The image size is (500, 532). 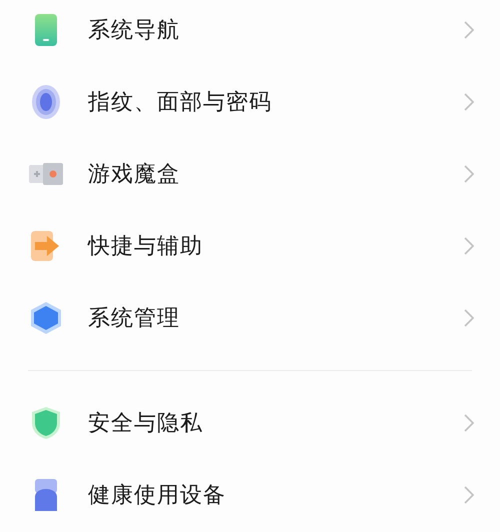 I want to click on settings-item: 安全与隐私, so click(x=250, y=423).